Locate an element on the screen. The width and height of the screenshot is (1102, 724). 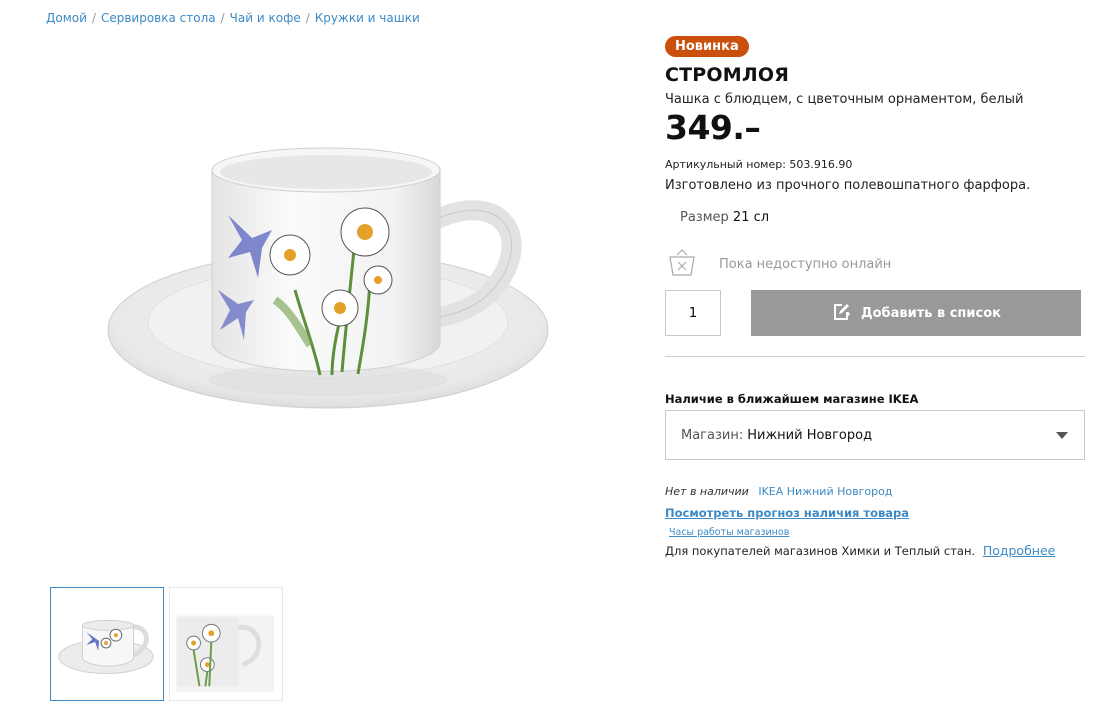
store-availability-heading: Наличие в ближайшем магазине IKEA is located at coordinates (792, 399).